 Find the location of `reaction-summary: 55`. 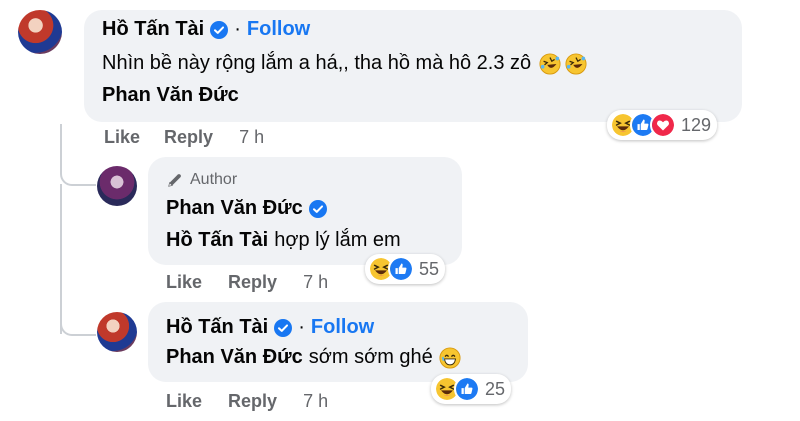

reaction-summary: 55 is located at coordinates (405, 269).